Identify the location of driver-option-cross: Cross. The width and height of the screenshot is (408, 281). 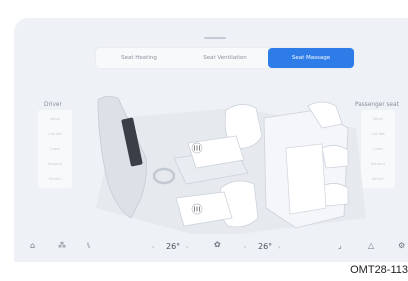
(55, 149).